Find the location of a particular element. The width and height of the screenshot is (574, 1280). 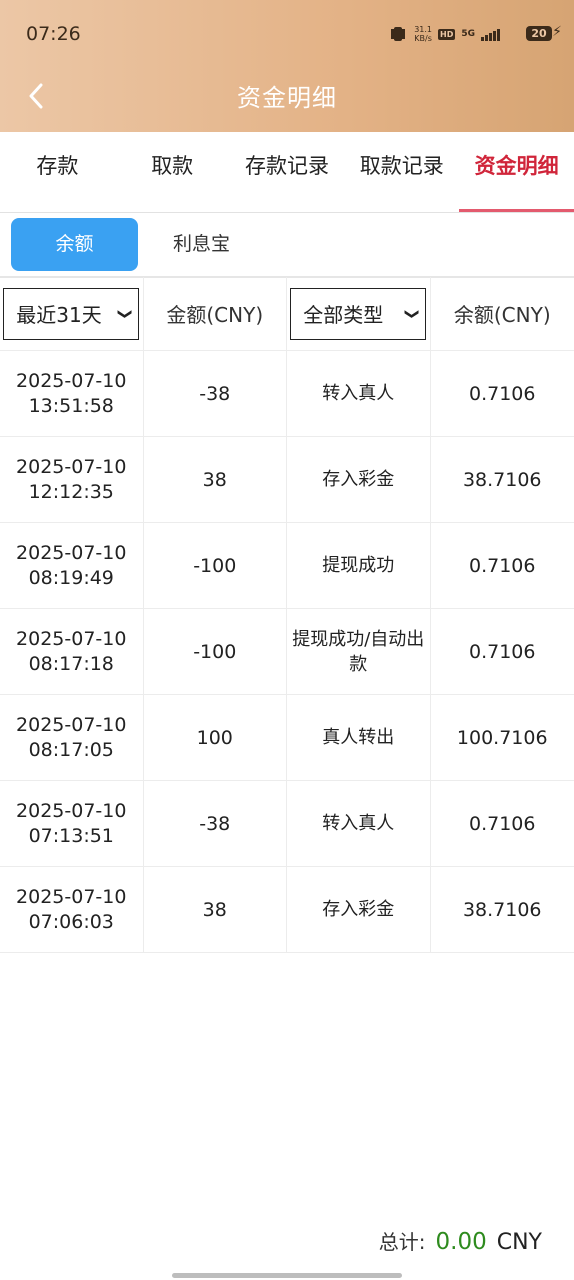

period-select-value: 最近31天 is located at coordinates (59, 315).